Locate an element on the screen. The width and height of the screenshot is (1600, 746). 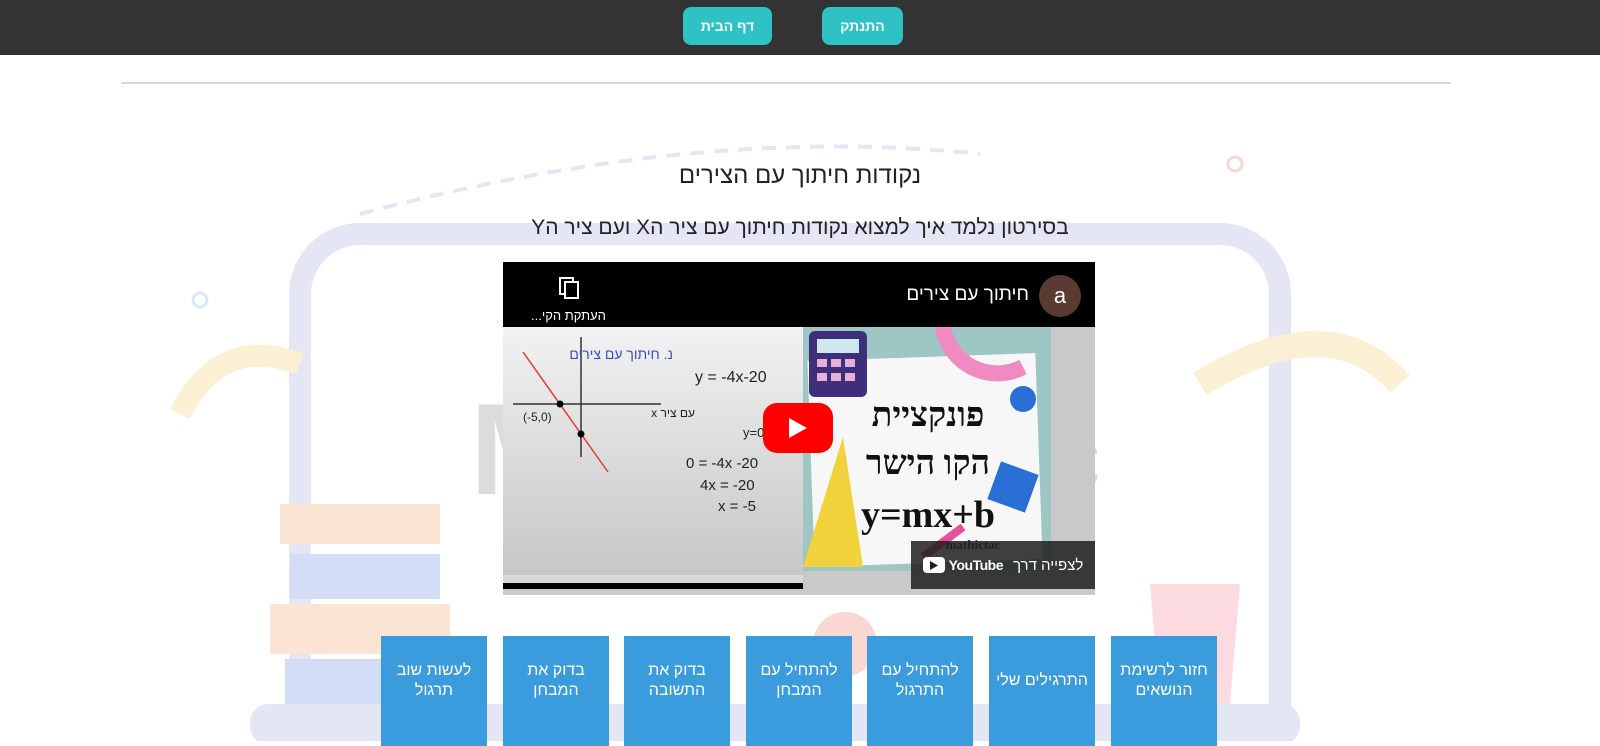
start-test-button: להתחיל עם המבחן is located at coordinates (799, 691).